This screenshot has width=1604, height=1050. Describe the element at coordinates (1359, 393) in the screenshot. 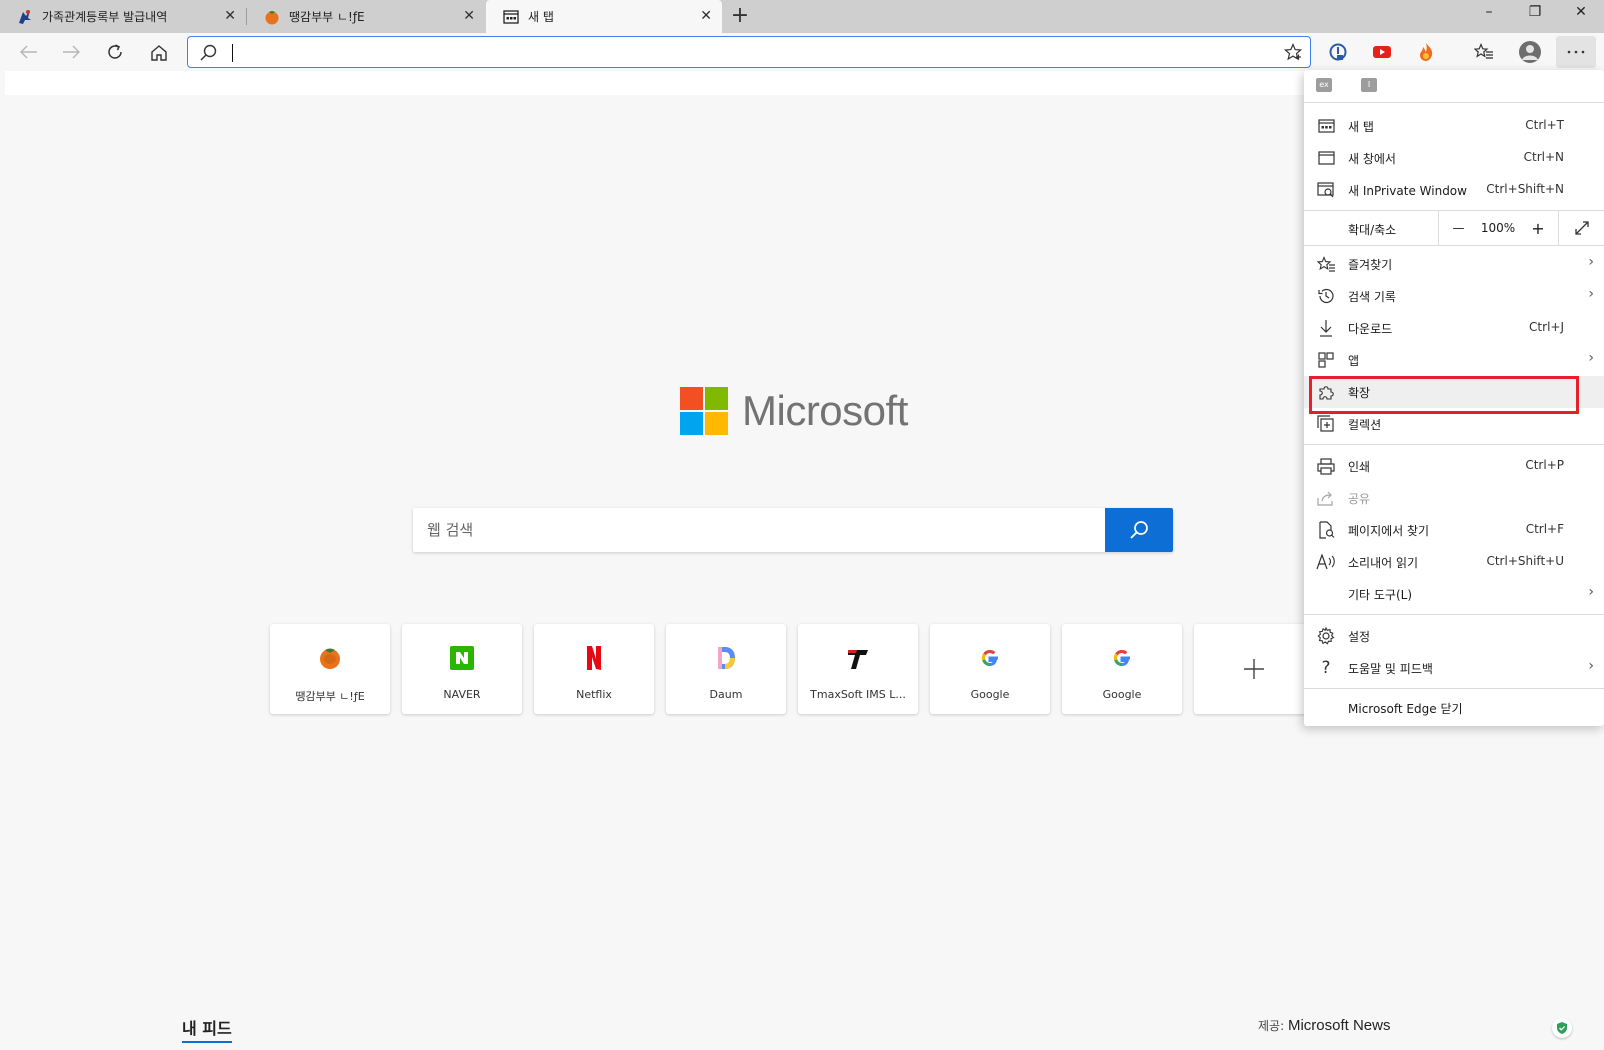

I see `menu-item-label: 확장` at that location.